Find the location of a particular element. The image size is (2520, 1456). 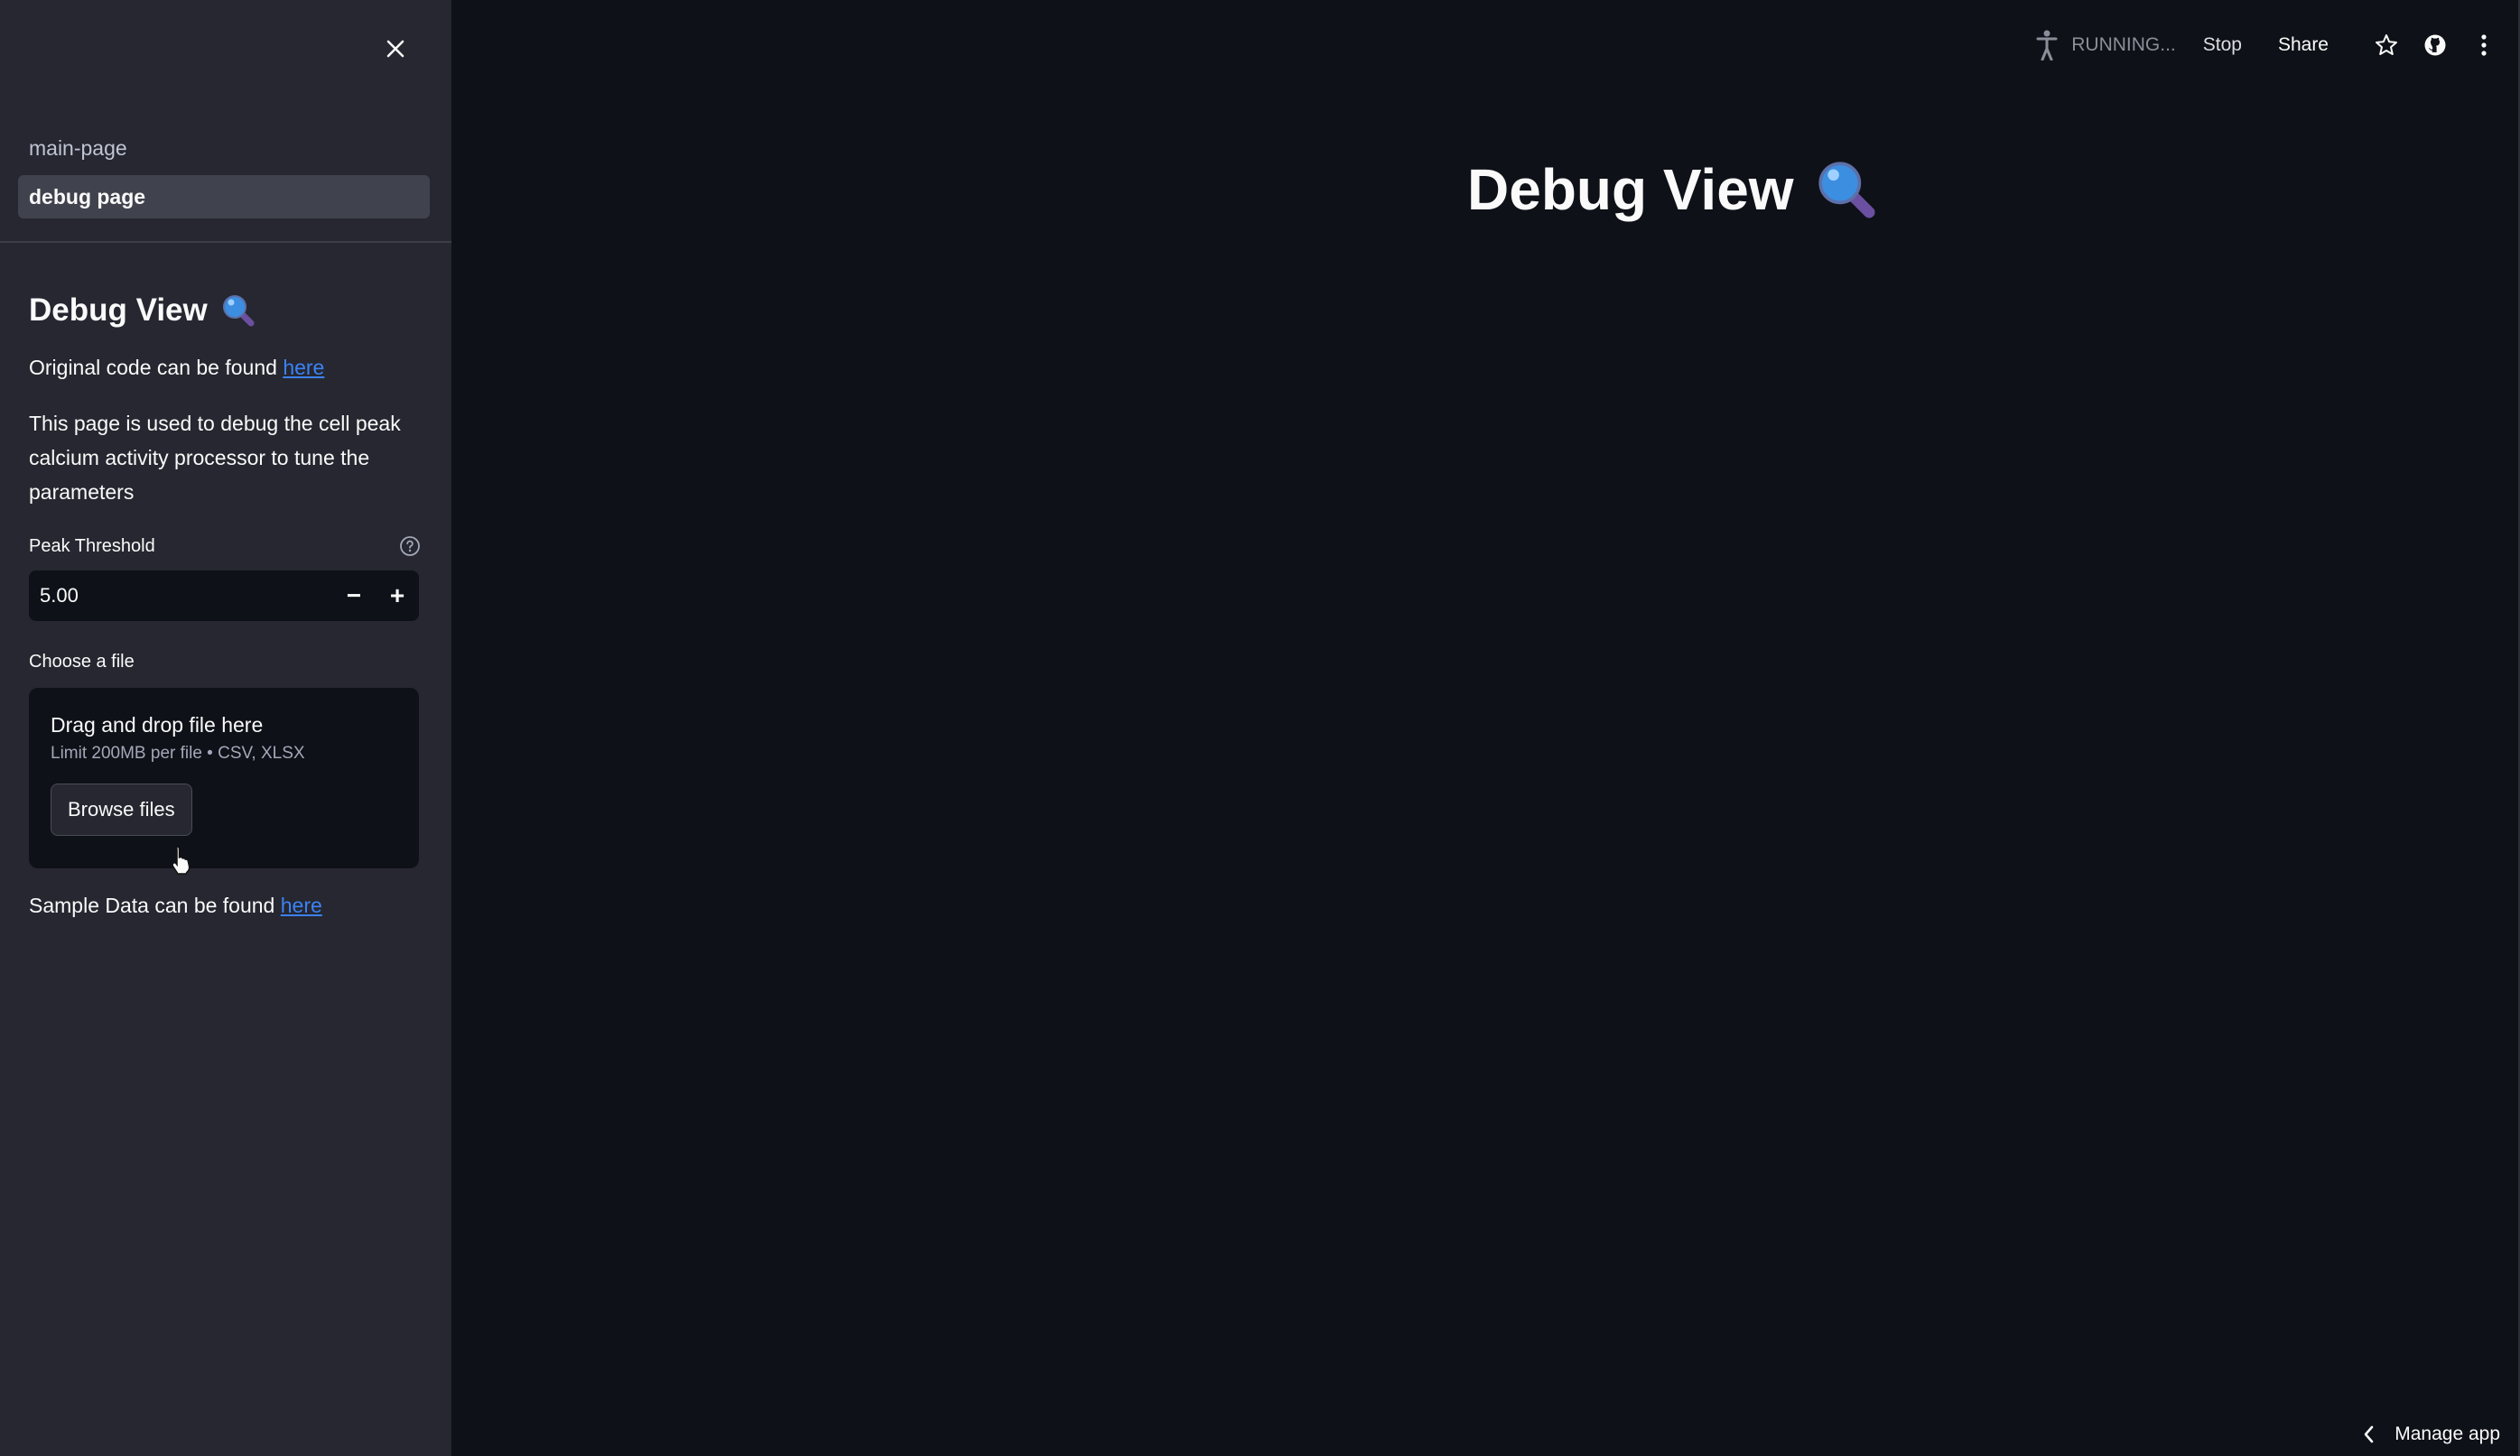

page-title-text: Debug View is located at coordinates (1630, 189).